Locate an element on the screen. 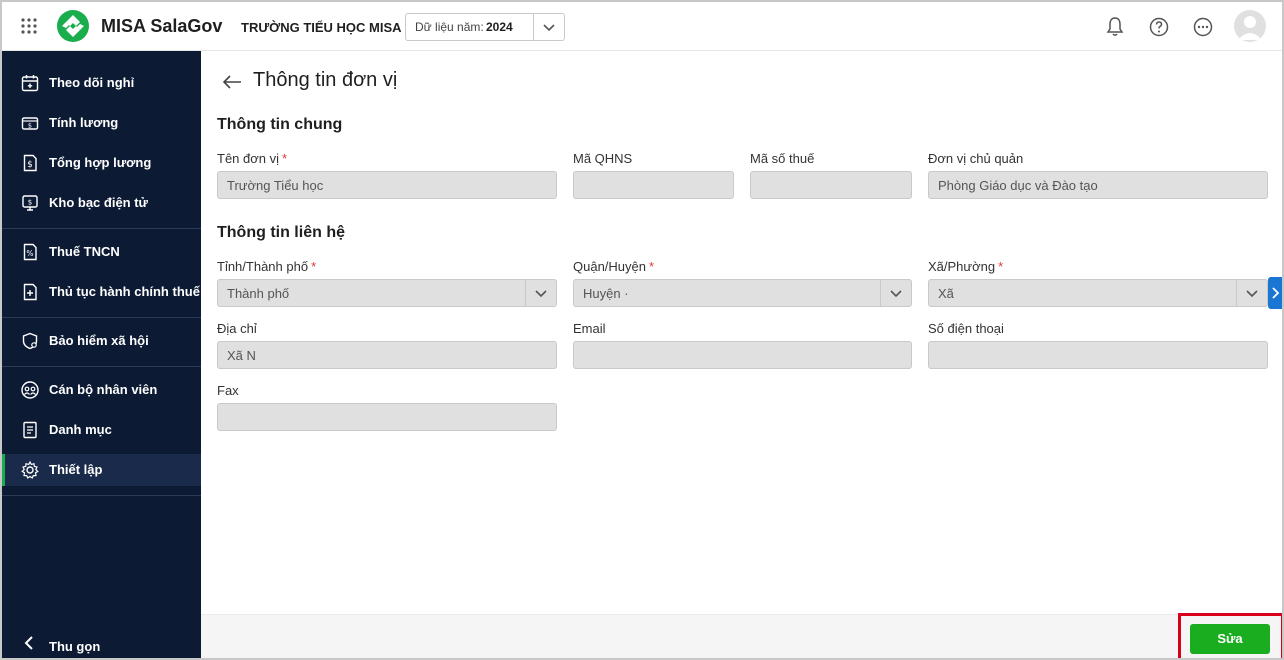  parent-unit-label: Đơn vị chủ quản is located at coordinates (976, 158).